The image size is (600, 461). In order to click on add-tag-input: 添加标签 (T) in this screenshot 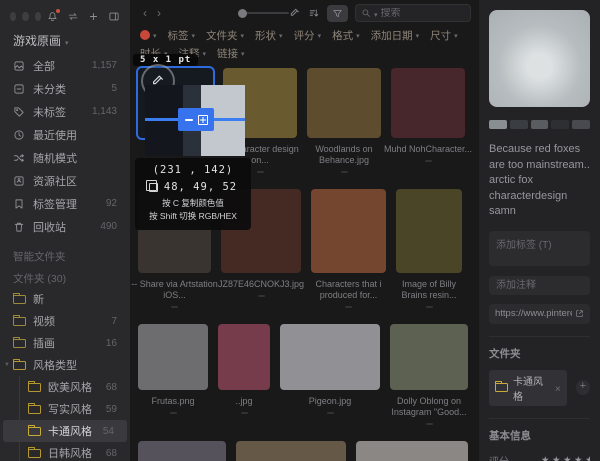, I will do `click(539, 248)`.